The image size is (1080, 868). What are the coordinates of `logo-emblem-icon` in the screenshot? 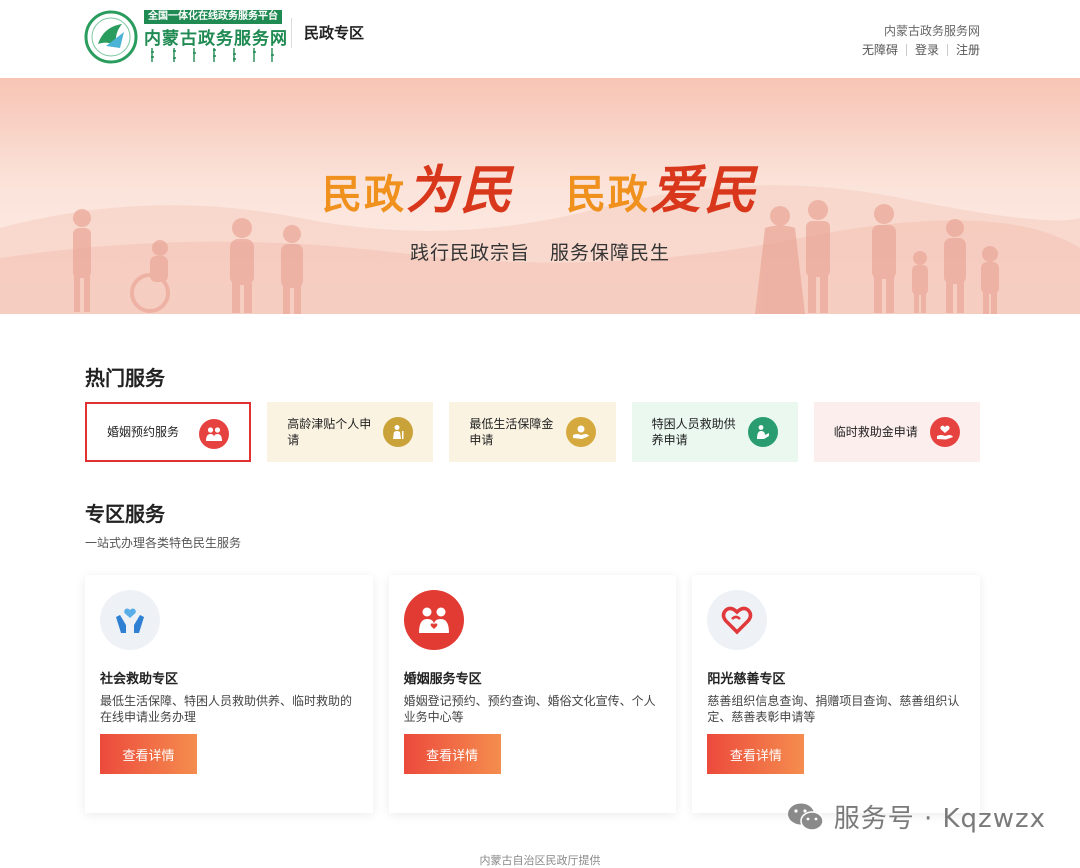 It's located at (111, 37).